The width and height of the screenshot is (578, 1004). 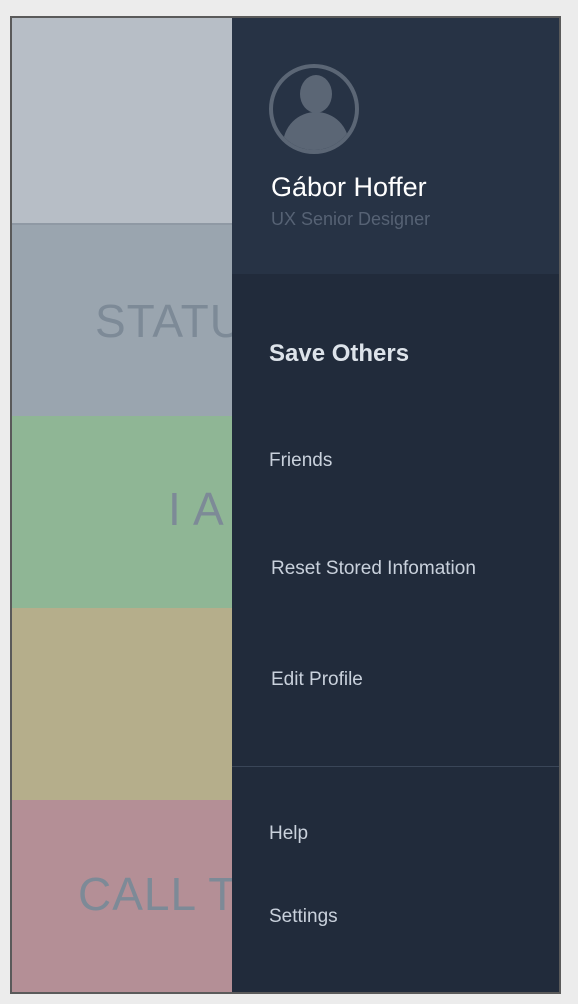 What do you see at coordinates (196, 509) in the screenshot?
I see `i-am-tile-label: I A` at bounding box center [196, 509].